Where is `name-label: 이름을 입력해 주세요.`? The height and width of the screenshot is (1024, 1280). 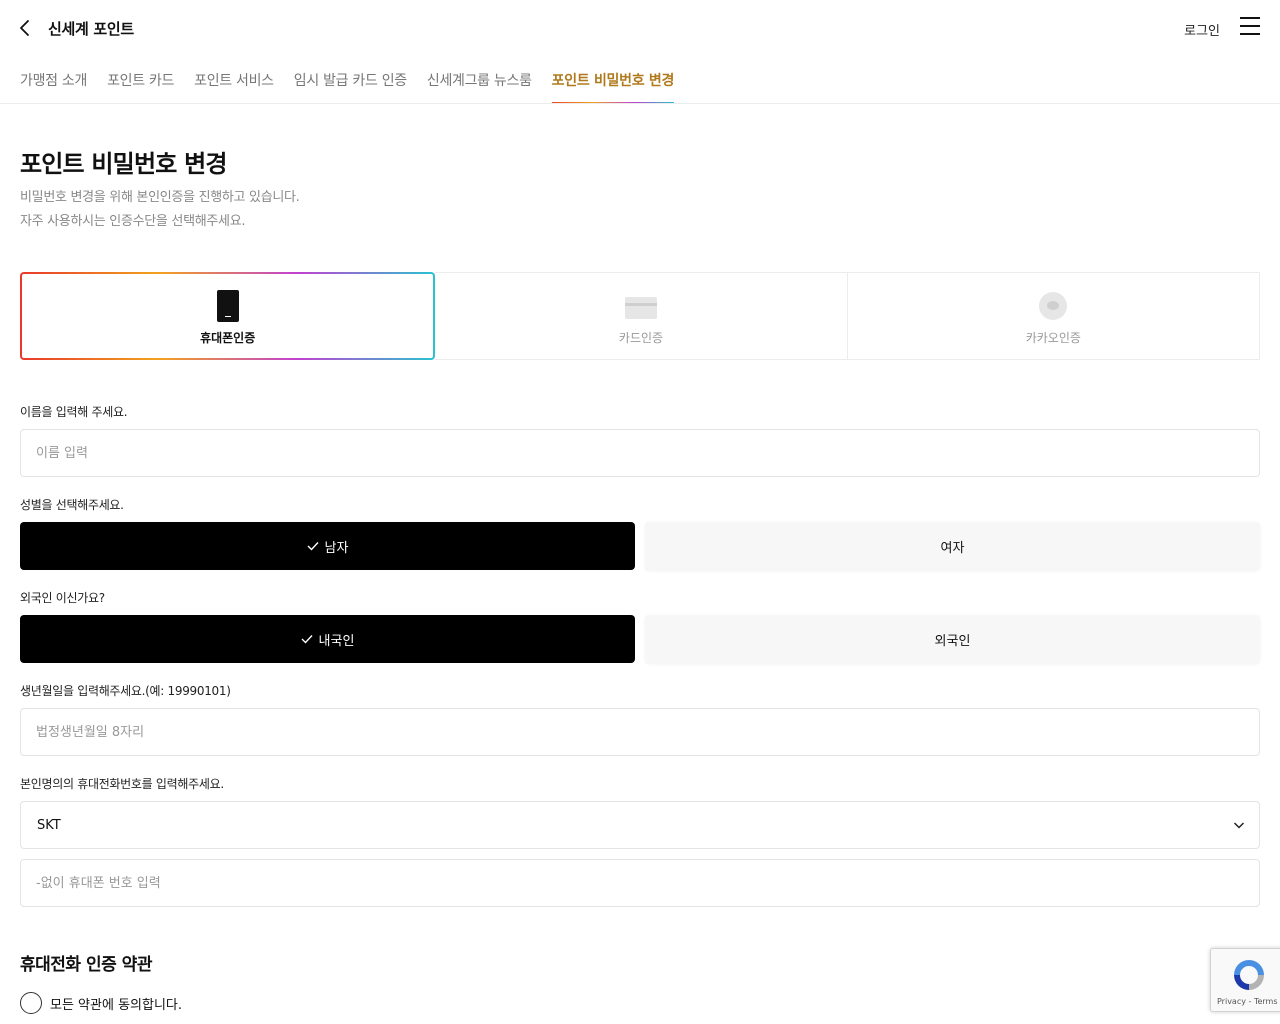
name-label: 이름을 입력해 주세요. is located at coordinates (74, 412).